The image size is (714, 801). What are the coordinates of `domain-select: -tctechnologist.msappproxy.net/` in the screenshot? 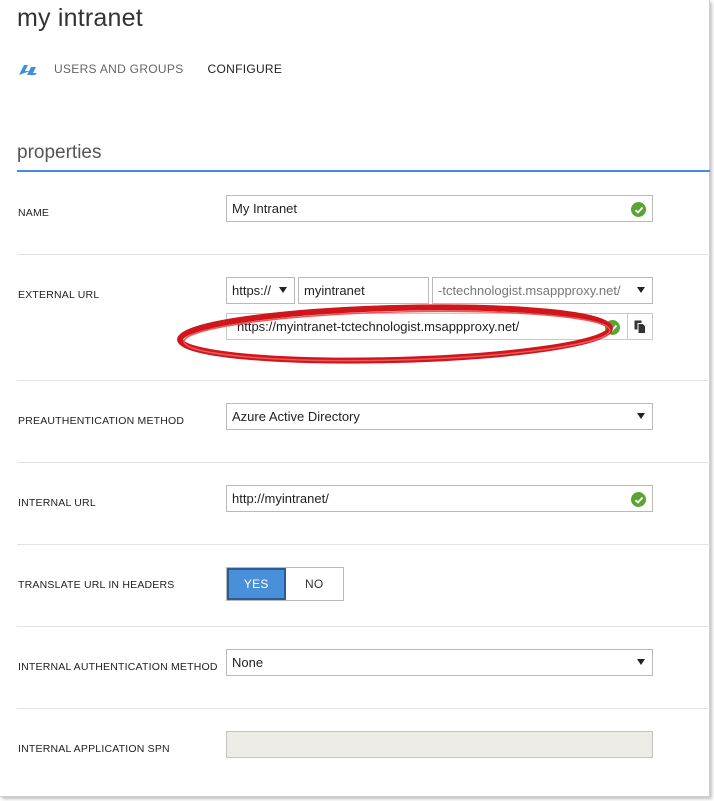 It's located at (542, 290).